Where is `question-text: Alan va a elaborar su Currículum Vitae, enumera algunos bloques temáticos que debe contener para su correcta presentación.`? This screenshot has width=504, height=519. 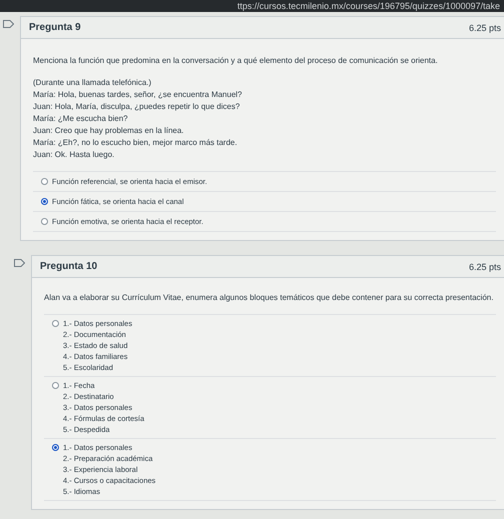
question-text: Alan va a elaborar su Currículum Vitae, enumera algunos bloques temáticos que debe contener para su correcta presentación. is located at coordinates (269, 298).